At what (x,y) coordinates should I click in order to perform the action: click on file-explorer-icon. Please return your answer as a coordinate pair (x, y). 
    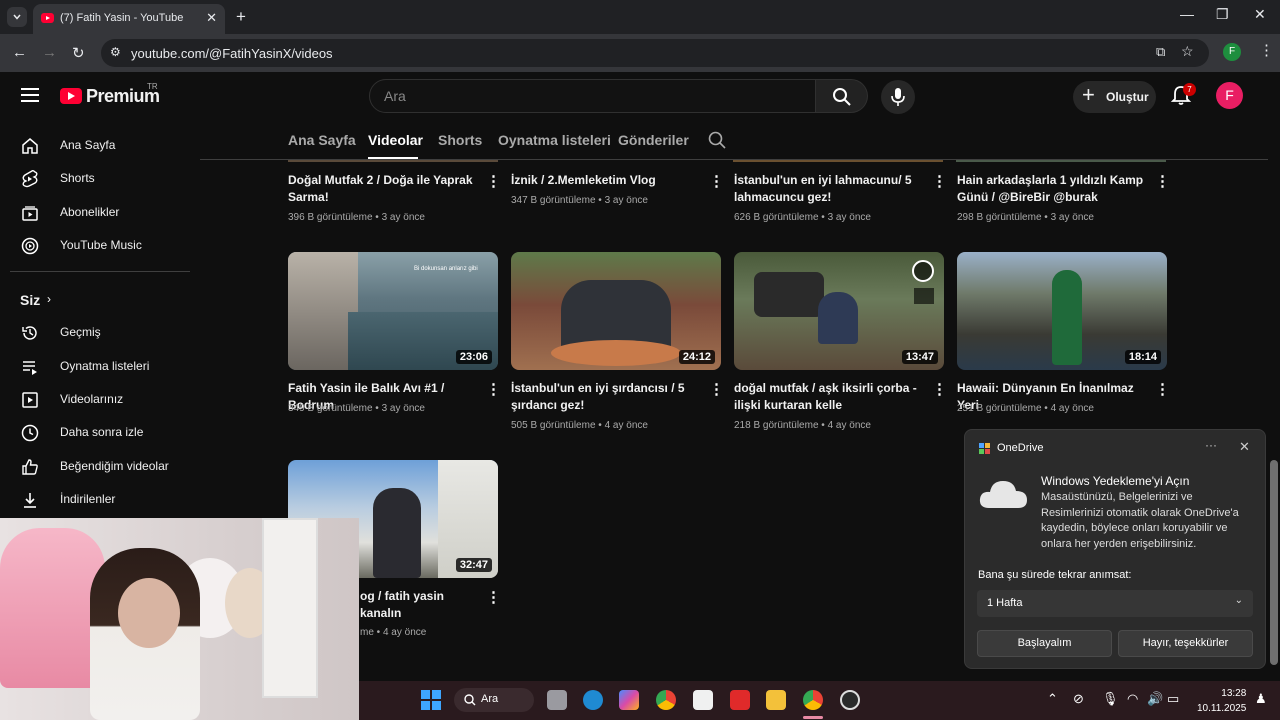
    Looking at the image, I should click on (776, 700).